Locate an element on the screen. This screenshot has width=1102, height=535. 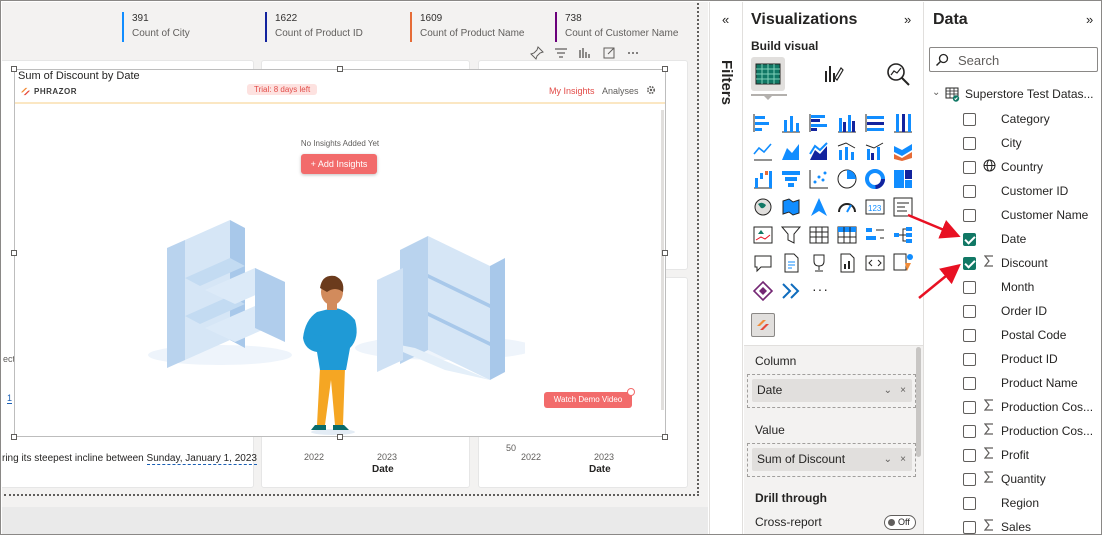
smart-narrative-icon is located at coordinates (791, 263).